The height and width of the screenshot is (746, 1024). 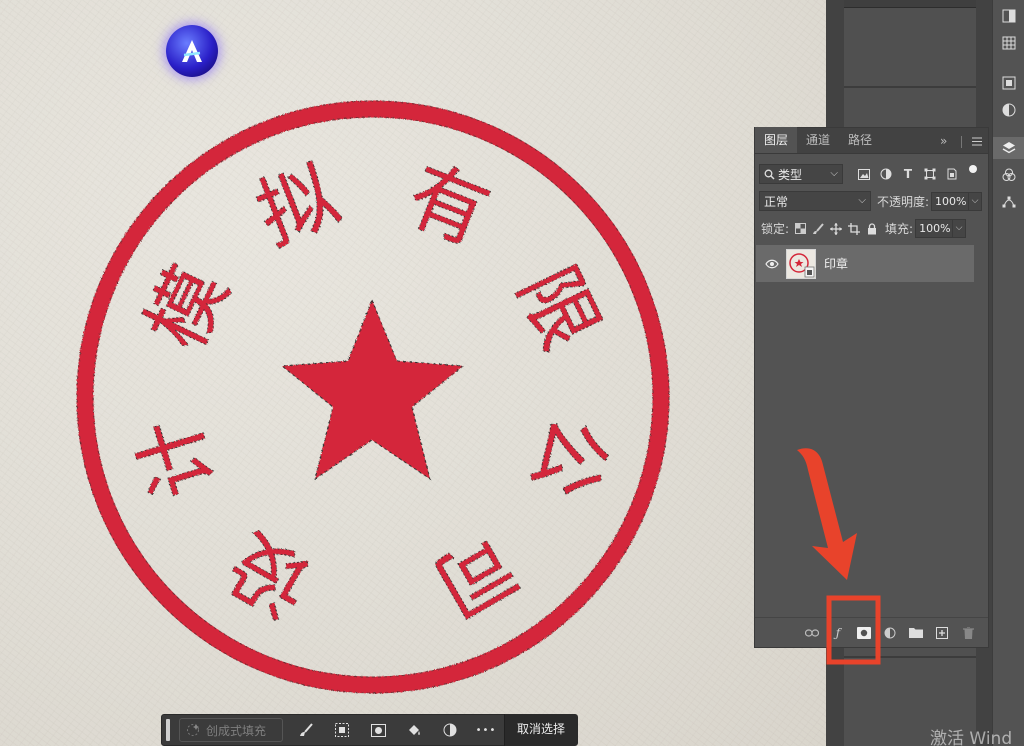 I want to click on app-logo-badge, so click(x=192, y=51).